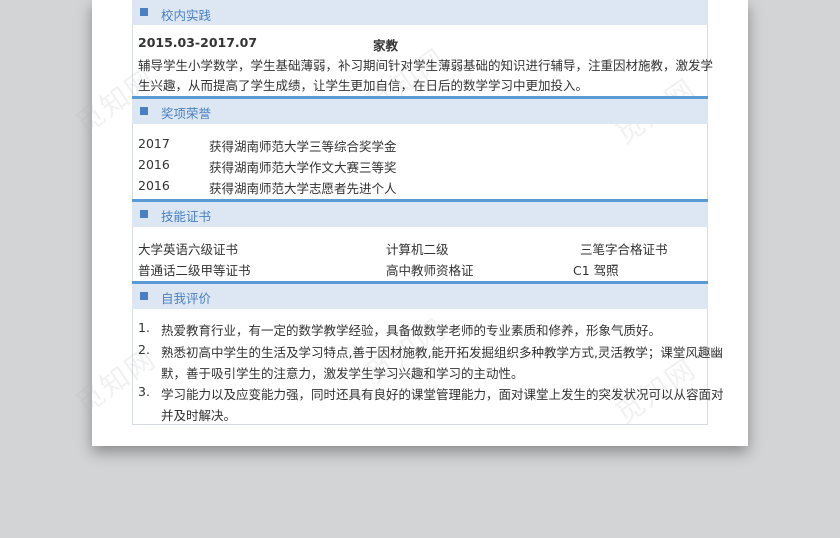 This screenshot has height=538, width=840. I want to click on eval-line: 并及时解决。, so click(199, 415).